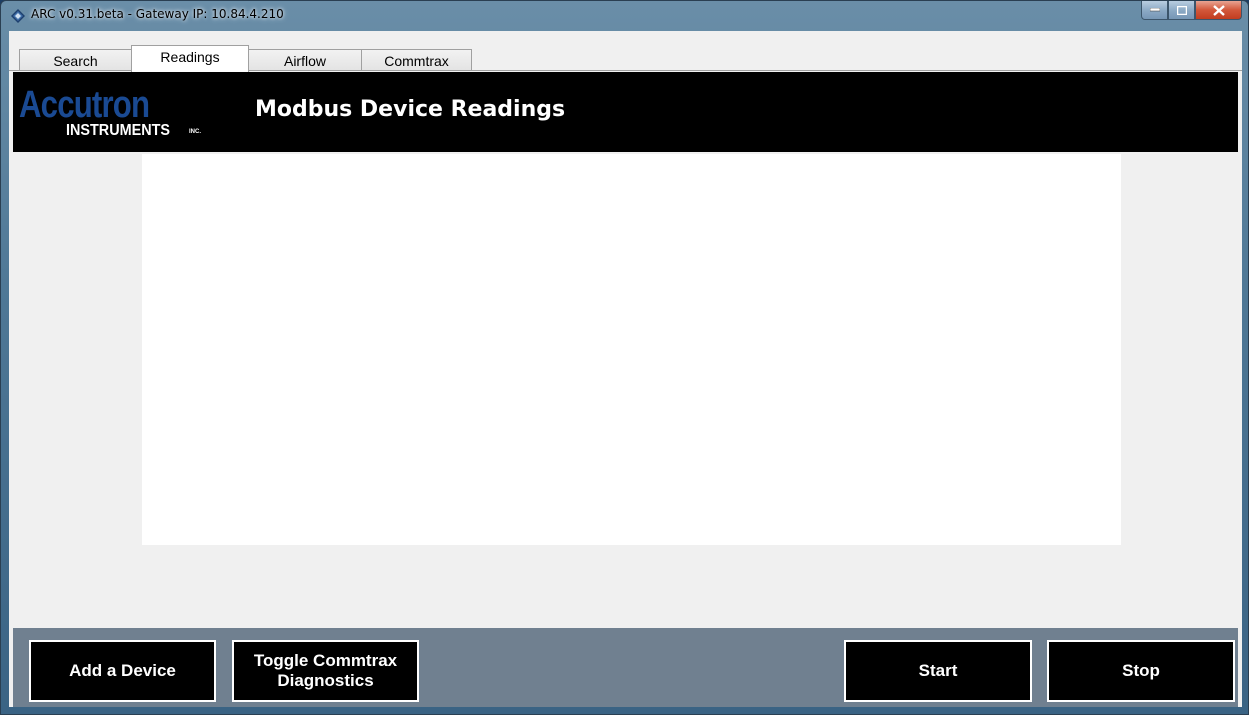  I want to click on minimize-button, so click(1154, 10).